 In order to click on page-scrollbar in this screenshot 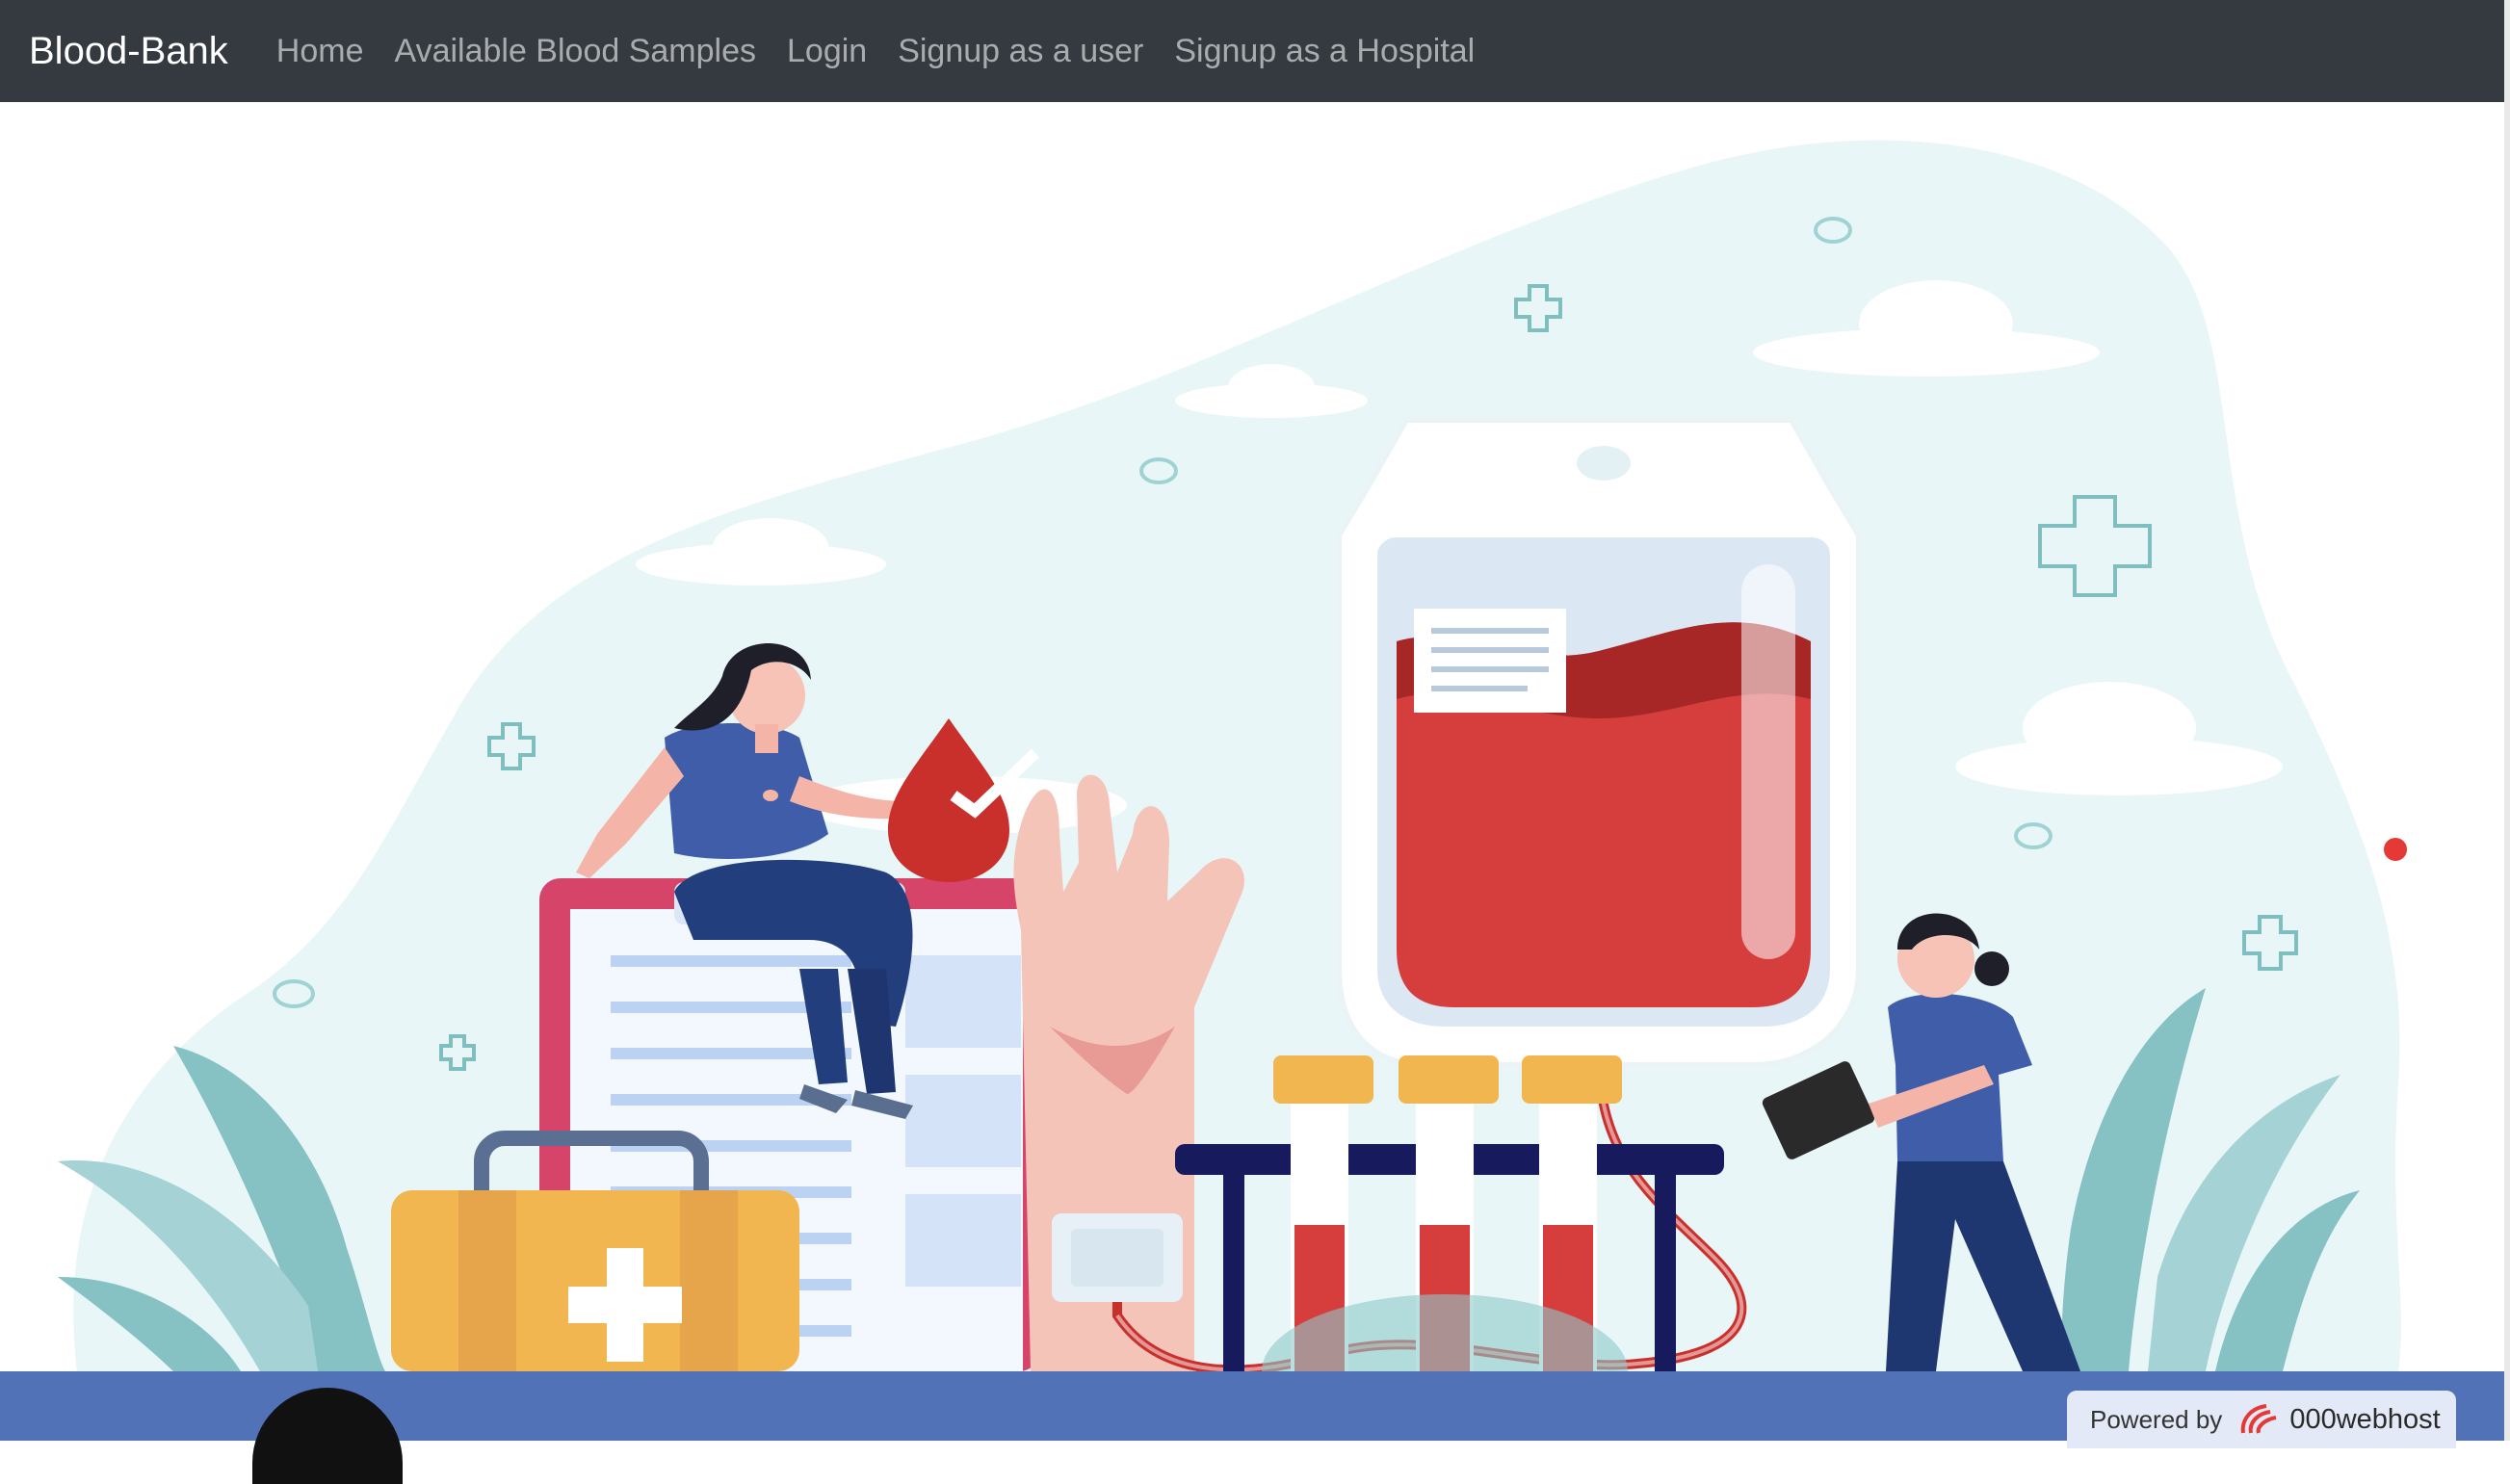, I will do `click(2507, 721)`.